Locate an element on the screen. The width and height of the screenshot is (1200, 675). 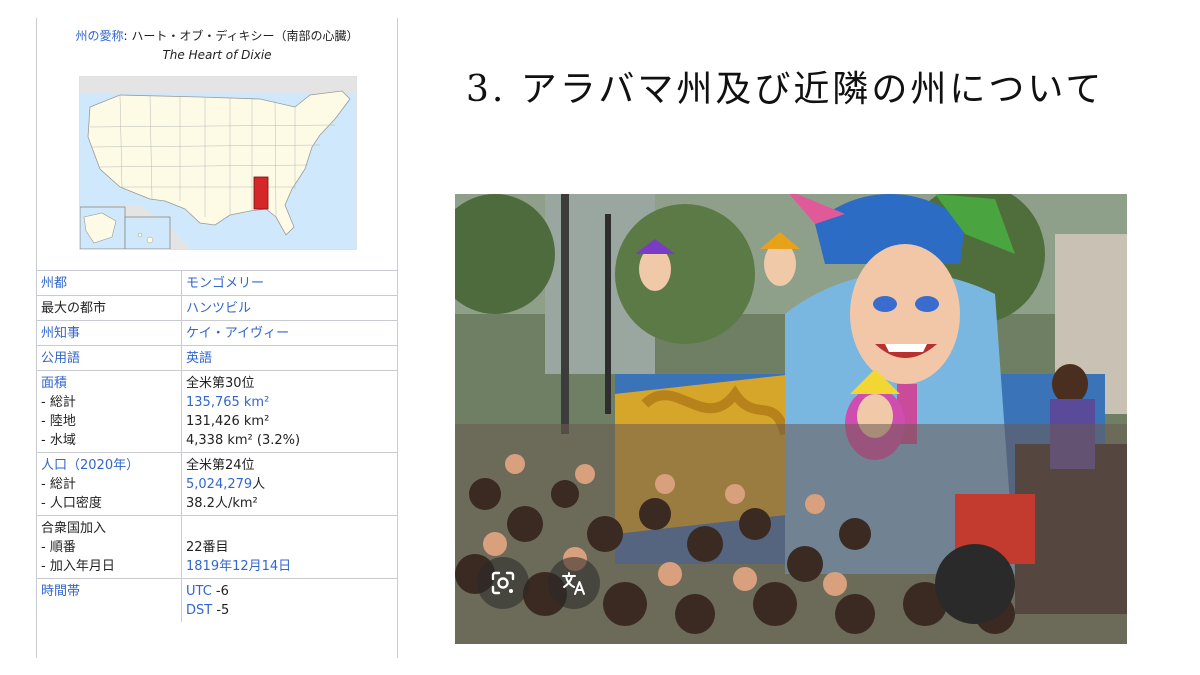
nickname-english: The Heart of Dixie is located at coordinates (217, 55).